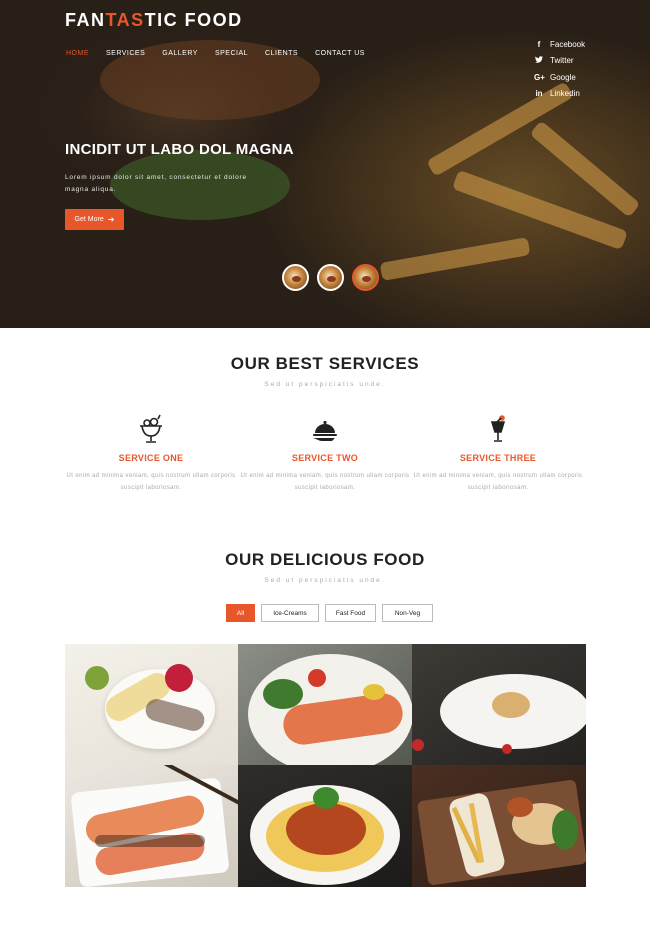 Image resolution: width=650 pixels, height=939 pixels. What do you see at coordinates (568, 44) in the screenshot?
I see `social-label: Facebook` at bounding box center [568, 44].